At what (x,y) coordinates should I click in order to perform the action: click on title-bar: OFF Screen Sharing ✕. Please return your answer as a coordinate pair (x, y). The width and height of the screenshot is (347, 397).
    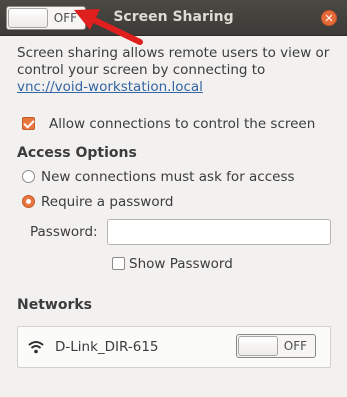
    Looking at the image, I should click on (173, 18).